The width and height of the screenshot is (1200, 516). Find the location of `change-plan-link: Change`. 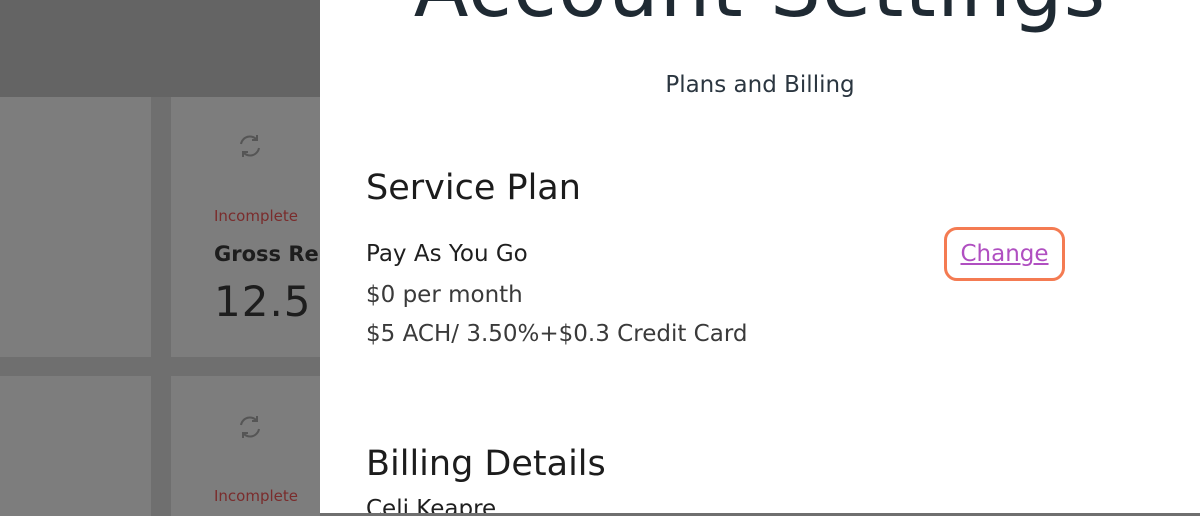

change-plan-link: Change is located at coordinates (1004, 254).